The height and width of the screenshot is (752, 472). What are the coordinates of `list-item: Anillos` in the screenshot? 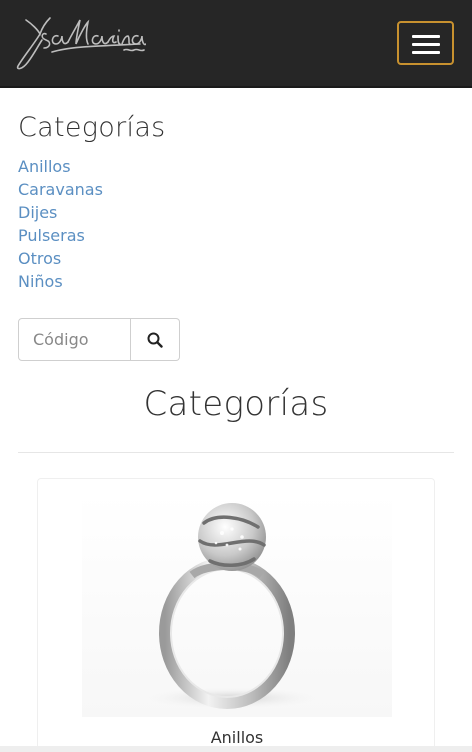 It's located at (60, 168).